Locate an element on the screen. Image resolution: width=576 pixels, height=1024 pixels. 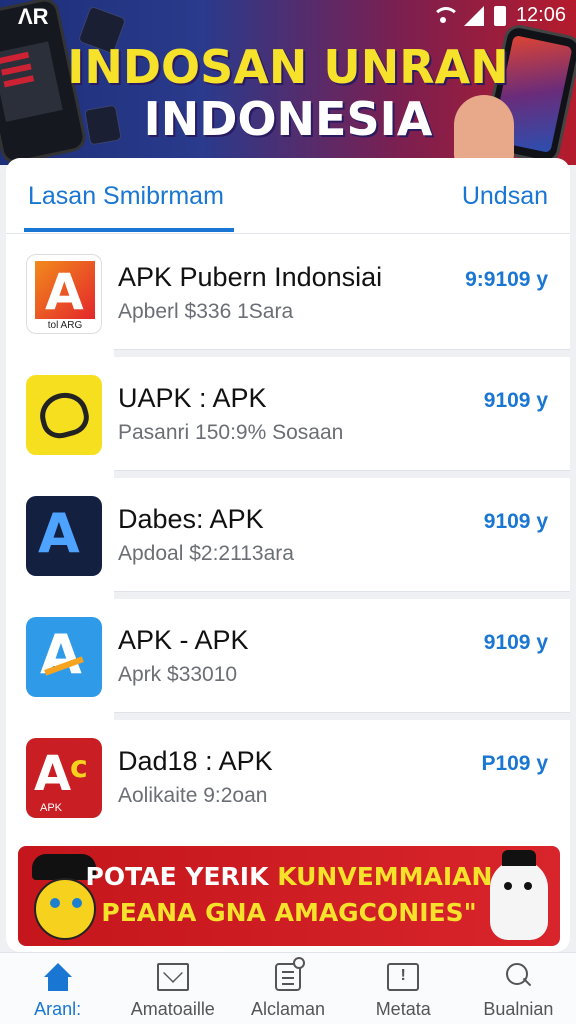
document-icon is located at coordinates (290, 974).